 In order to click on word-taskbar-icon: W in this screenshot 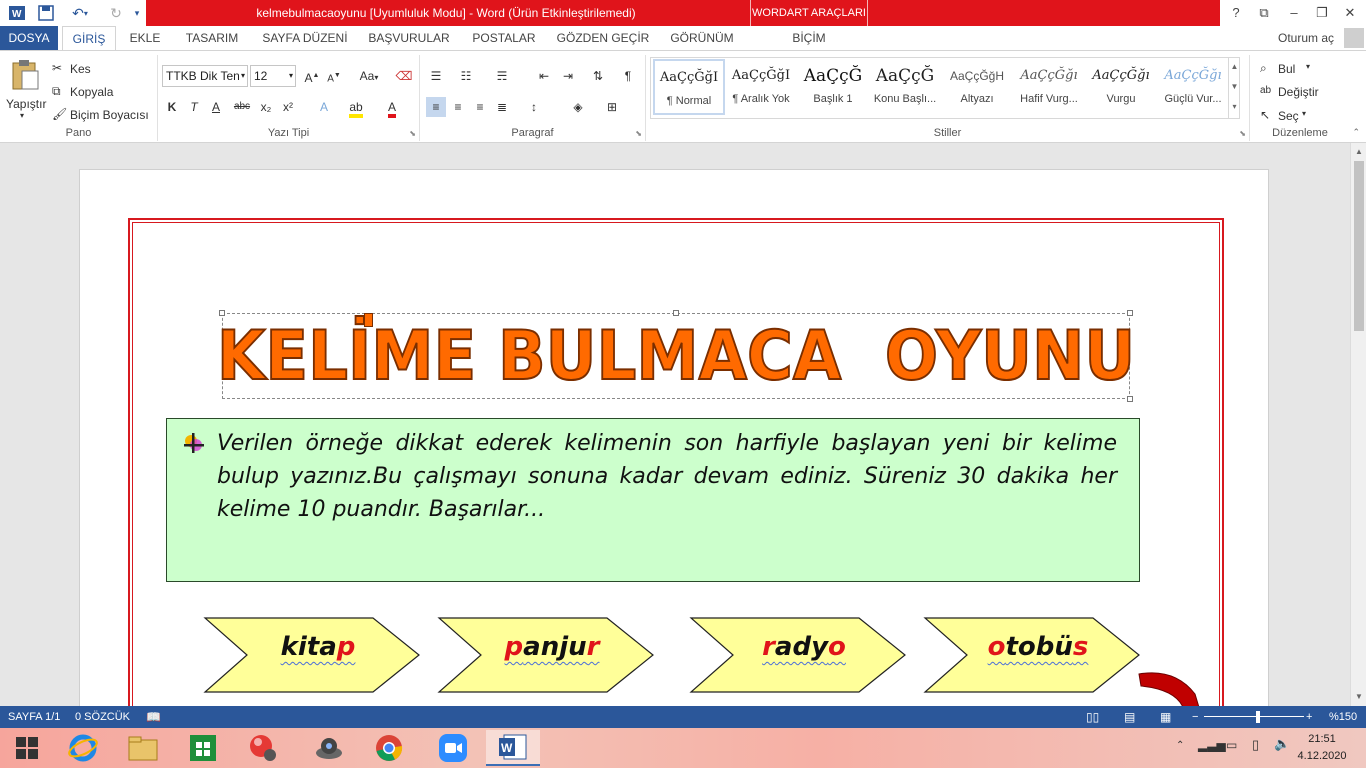, I will do `click(513, 748)`.